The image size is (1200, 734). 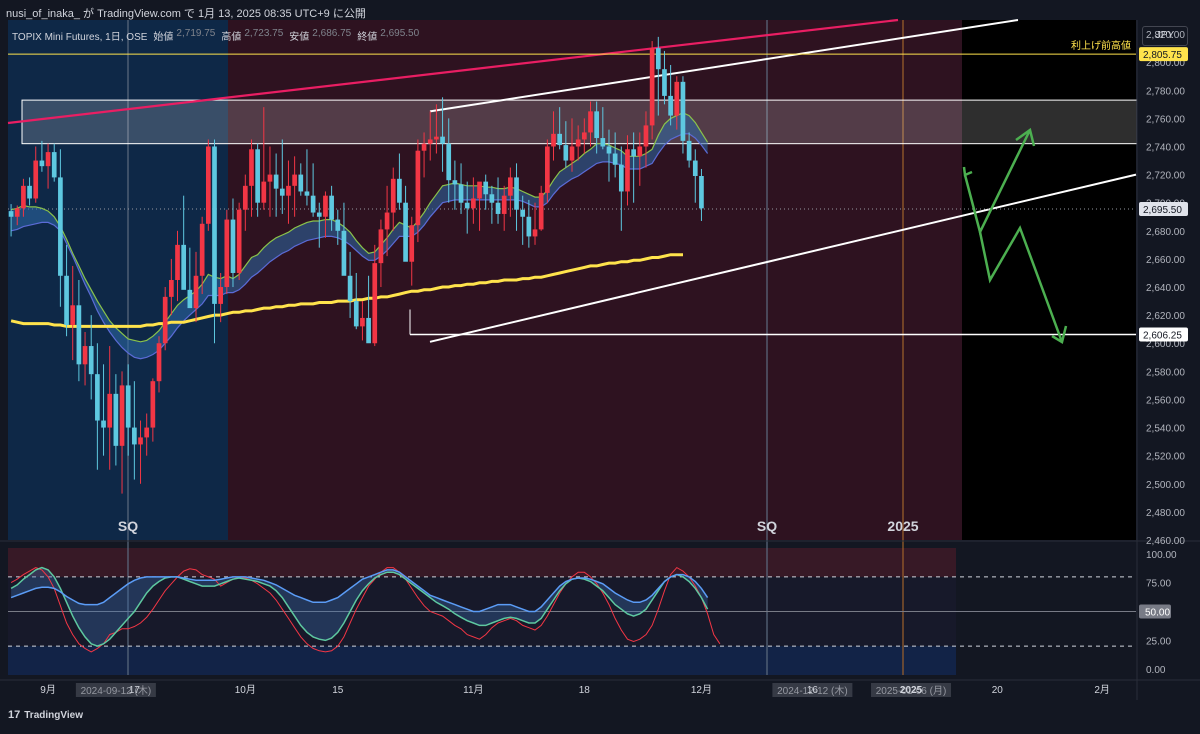 I want to click on resistance-box, so click(x=579, y=122).